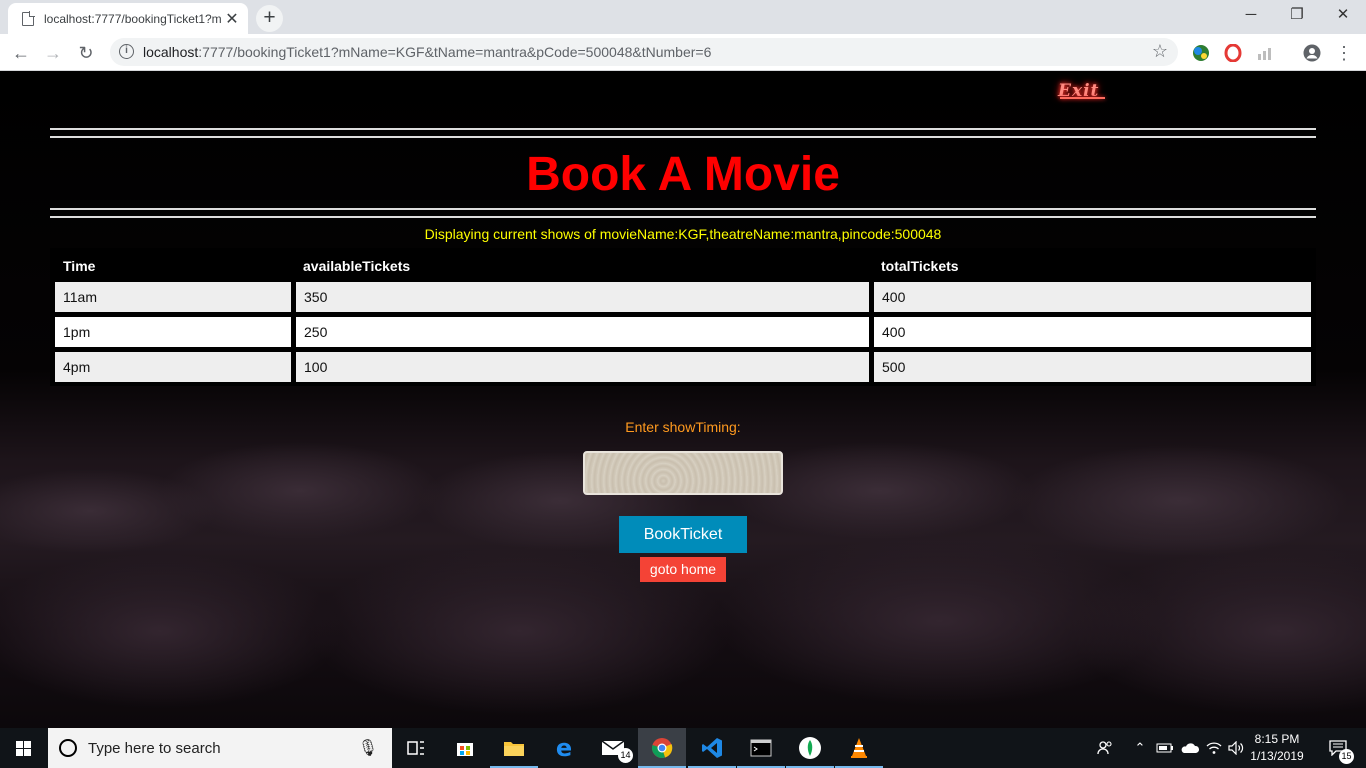  What do you see at coordinates (28, 18) in the screenshot?
I see `document-icon` at bounding box center [28, 18].